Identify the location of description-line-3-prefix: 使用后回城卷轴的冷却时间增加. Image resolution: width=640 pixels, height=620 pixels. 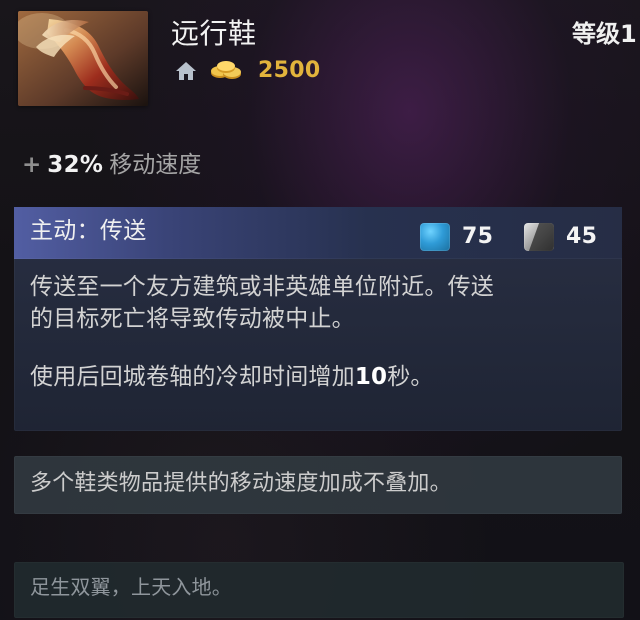
(192, 377).